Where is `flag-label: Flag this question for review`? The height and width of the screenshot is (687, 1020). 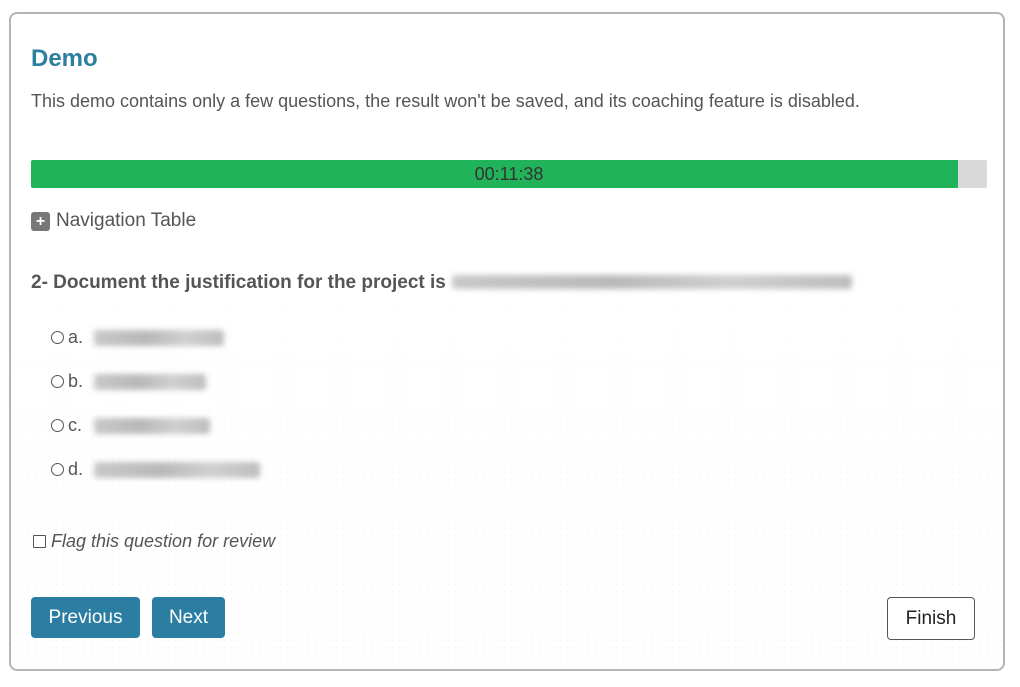 flag-label: Flag this question for review is located at coordinates (163, 541).